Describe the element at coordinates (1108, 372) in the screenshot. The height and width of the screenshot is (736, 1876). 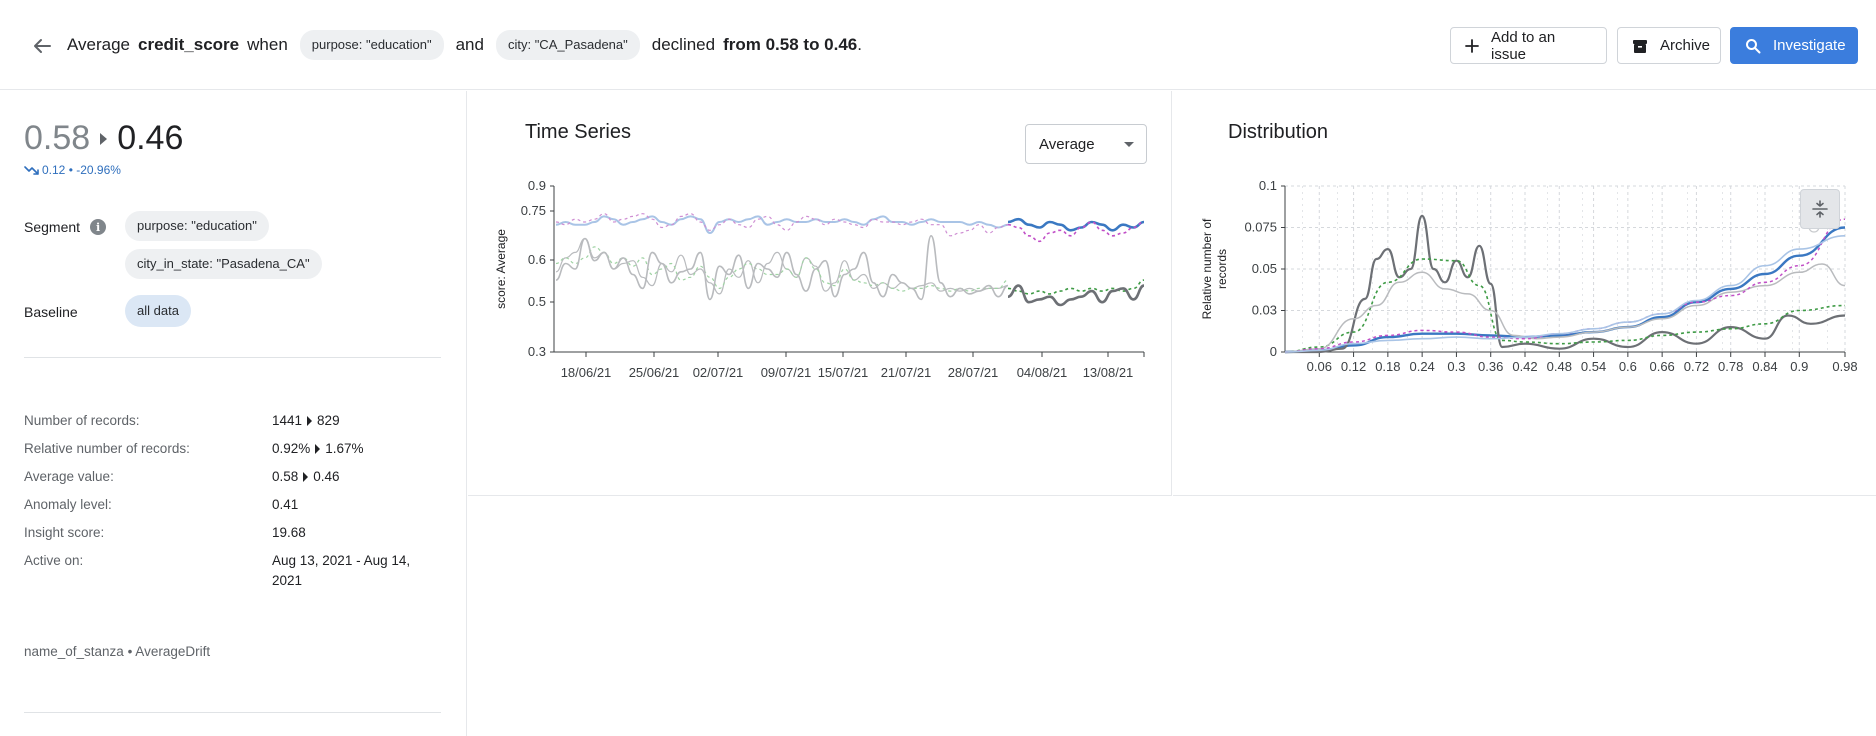
I see `x-tick-label: 13/08/21` at that location.